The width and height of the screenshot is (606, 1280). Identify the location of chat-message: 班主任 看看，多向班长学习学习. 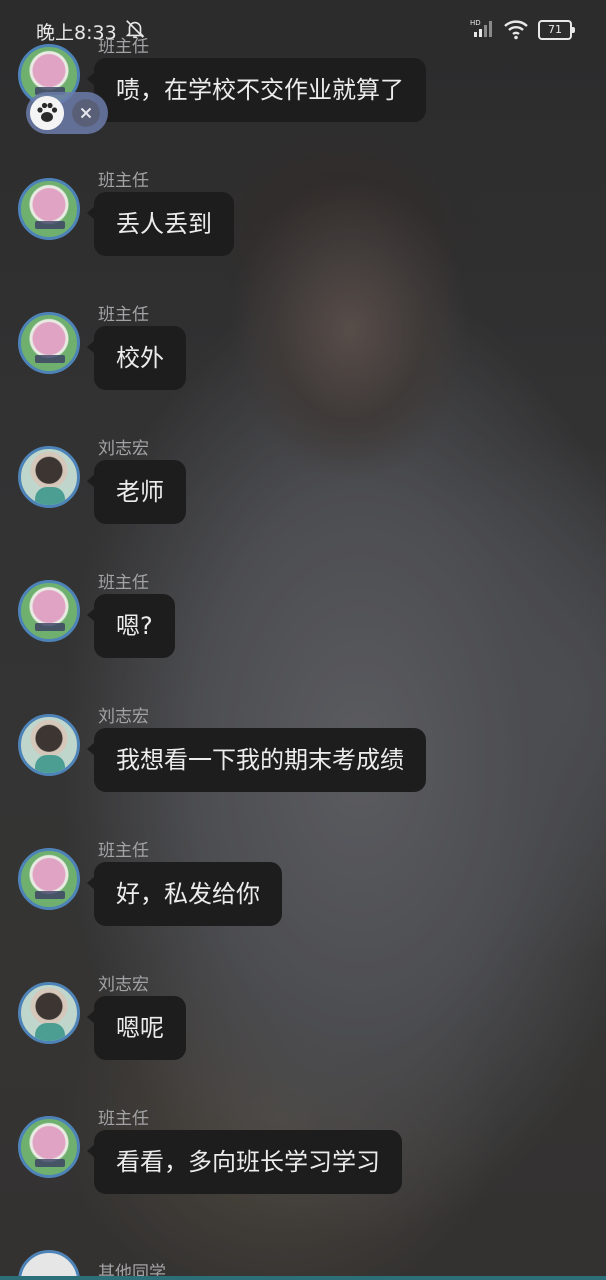
(303, 1172).